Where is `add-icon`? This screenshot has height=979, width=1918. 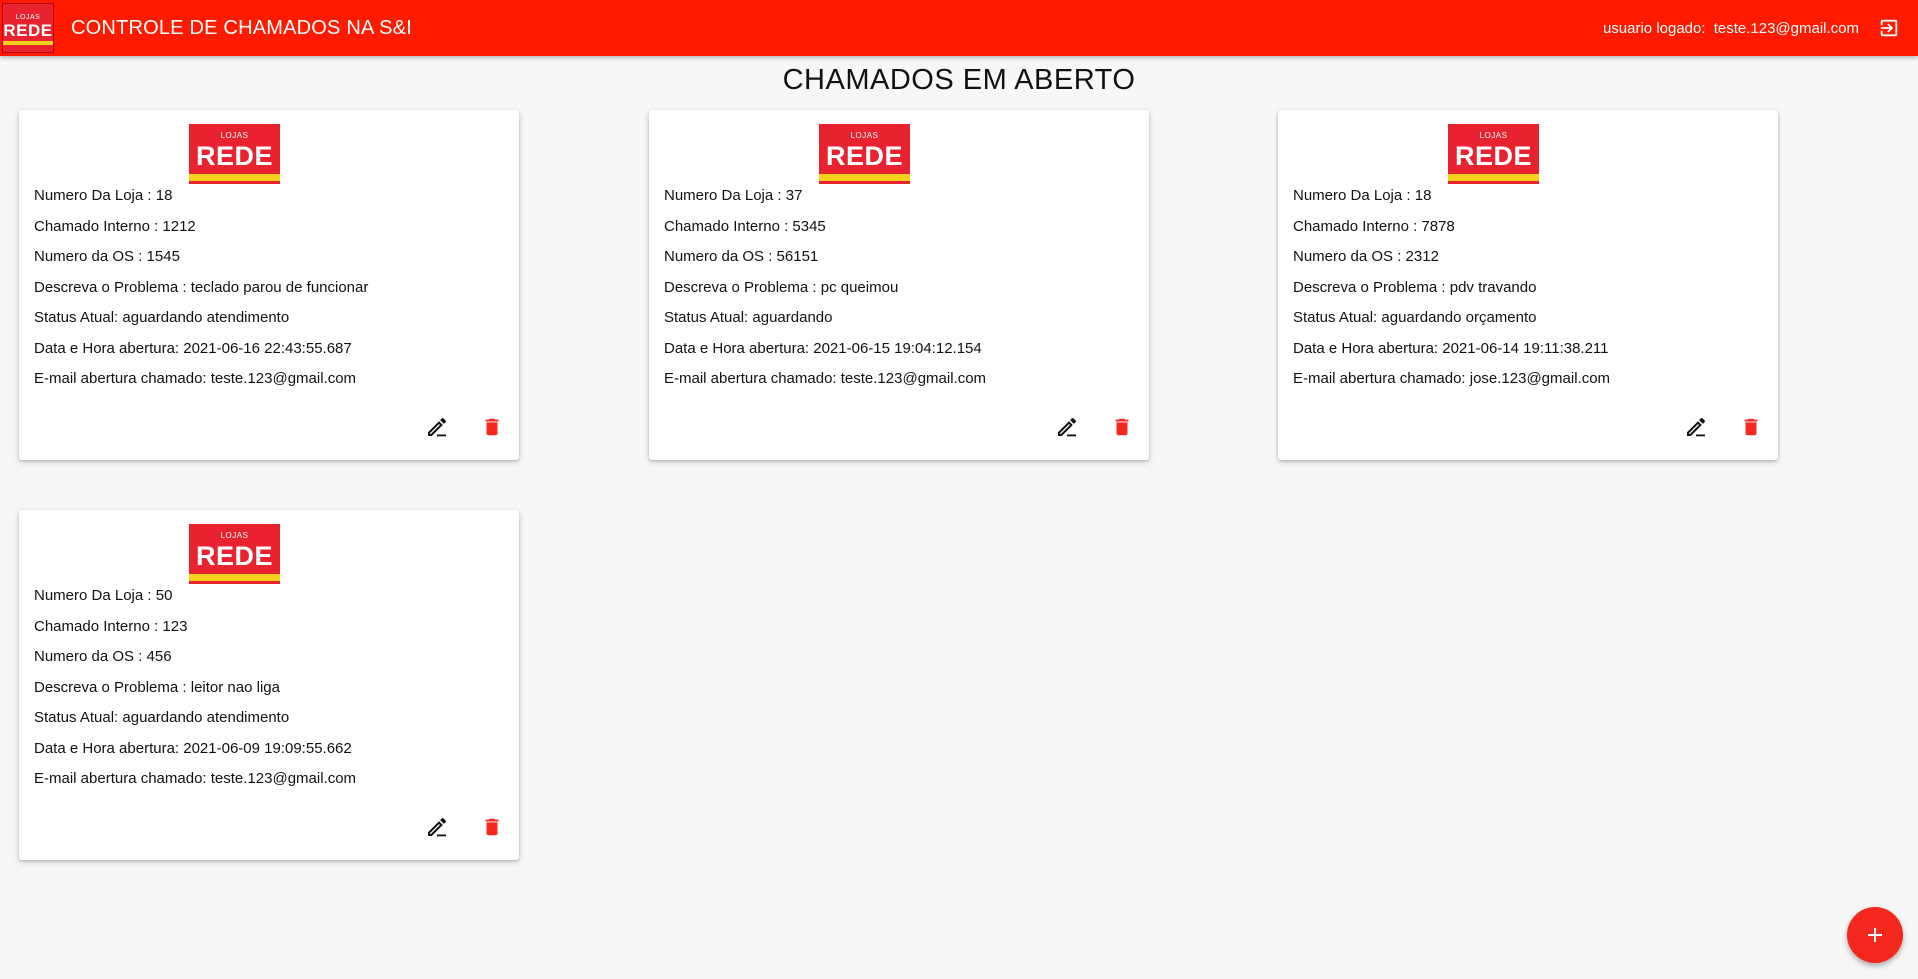
add-icon is located at coordinates (1875, 935).